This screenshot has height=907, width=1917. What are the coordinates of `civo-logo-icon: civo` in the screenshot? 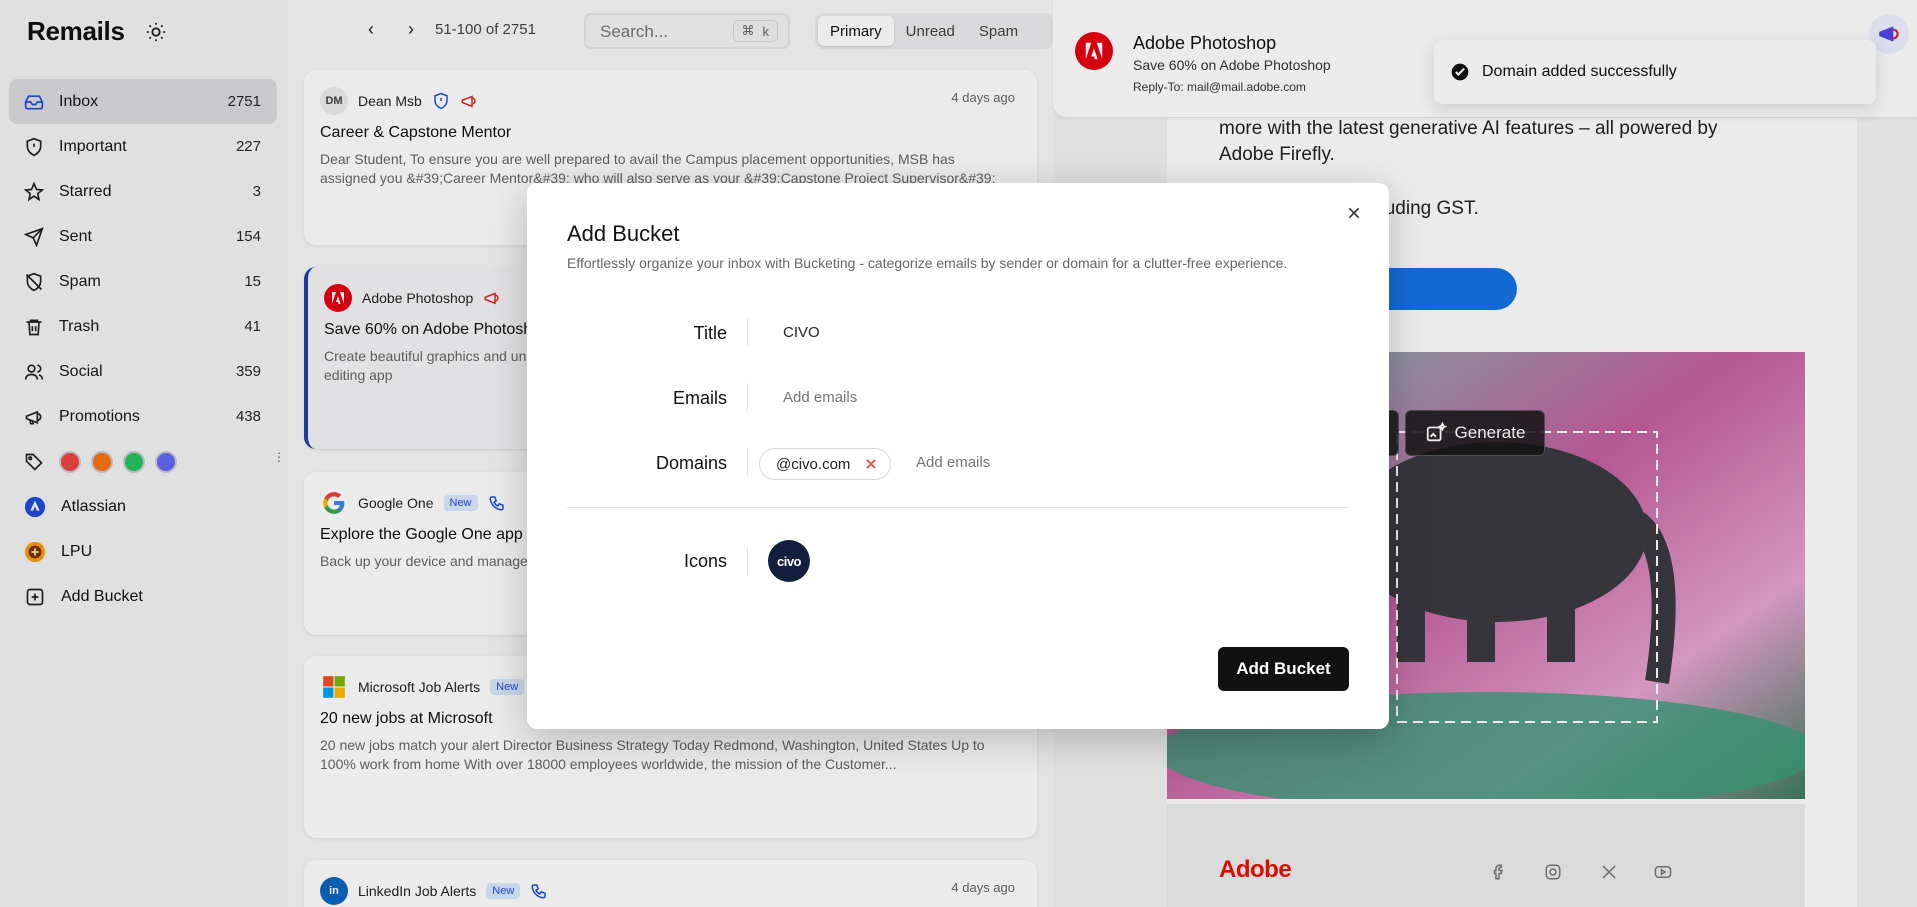 It's located at (789, 561).